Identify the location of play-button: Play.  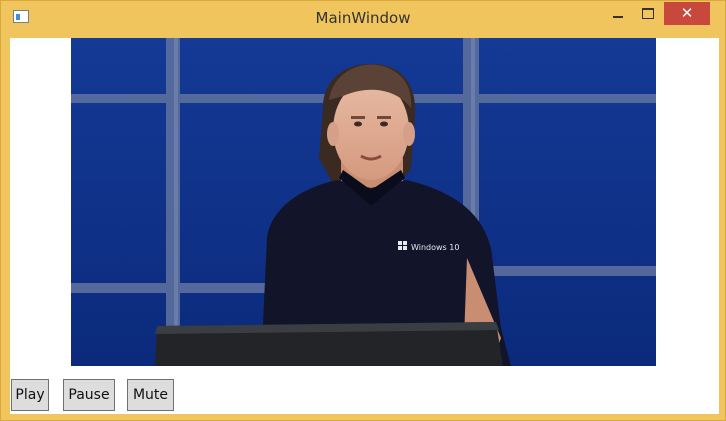
(30, 395).